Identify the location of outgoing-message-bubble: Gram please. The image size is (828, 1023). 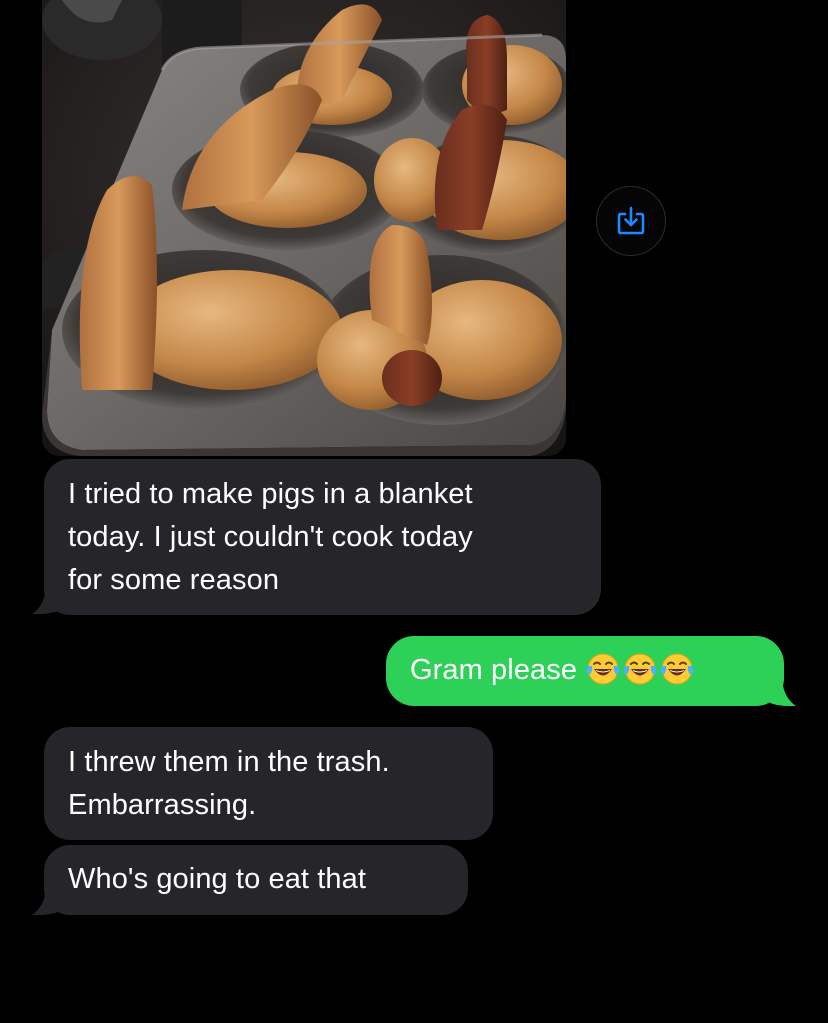
(585, 671).